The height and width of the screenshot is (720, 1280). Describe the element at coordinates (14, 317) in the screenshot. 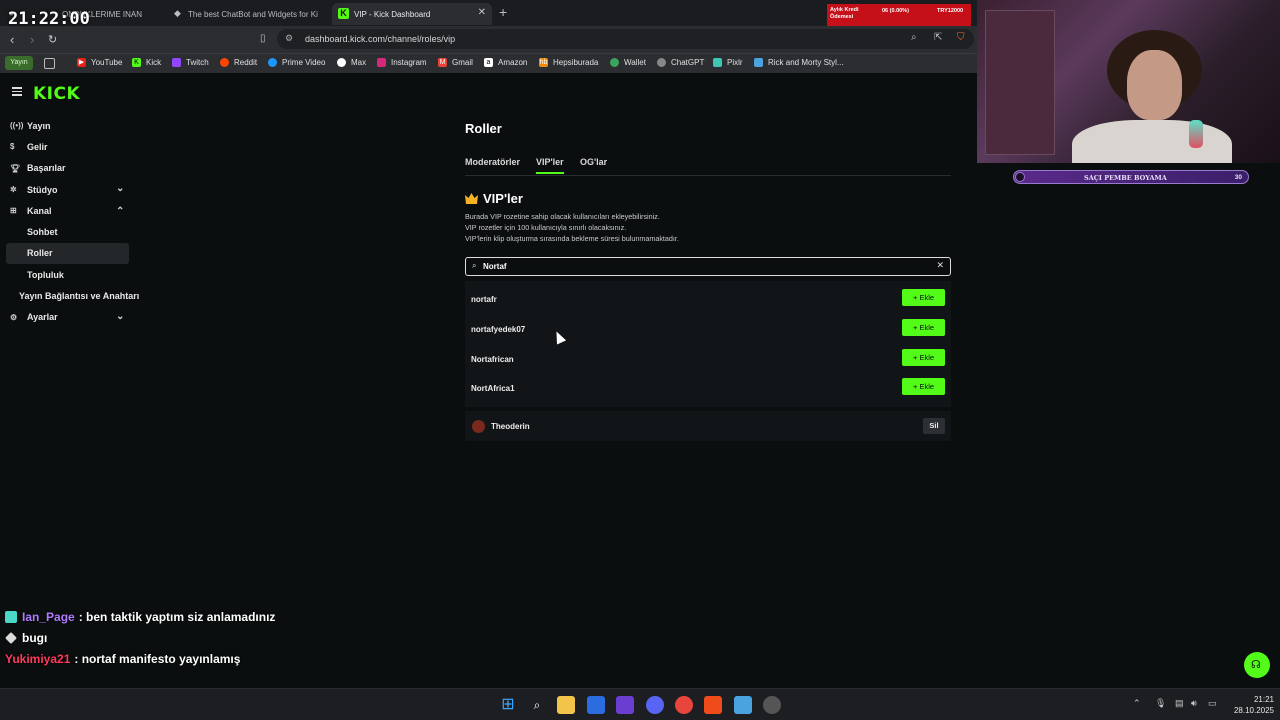

I see `gear-icon: ⚙` at that location.